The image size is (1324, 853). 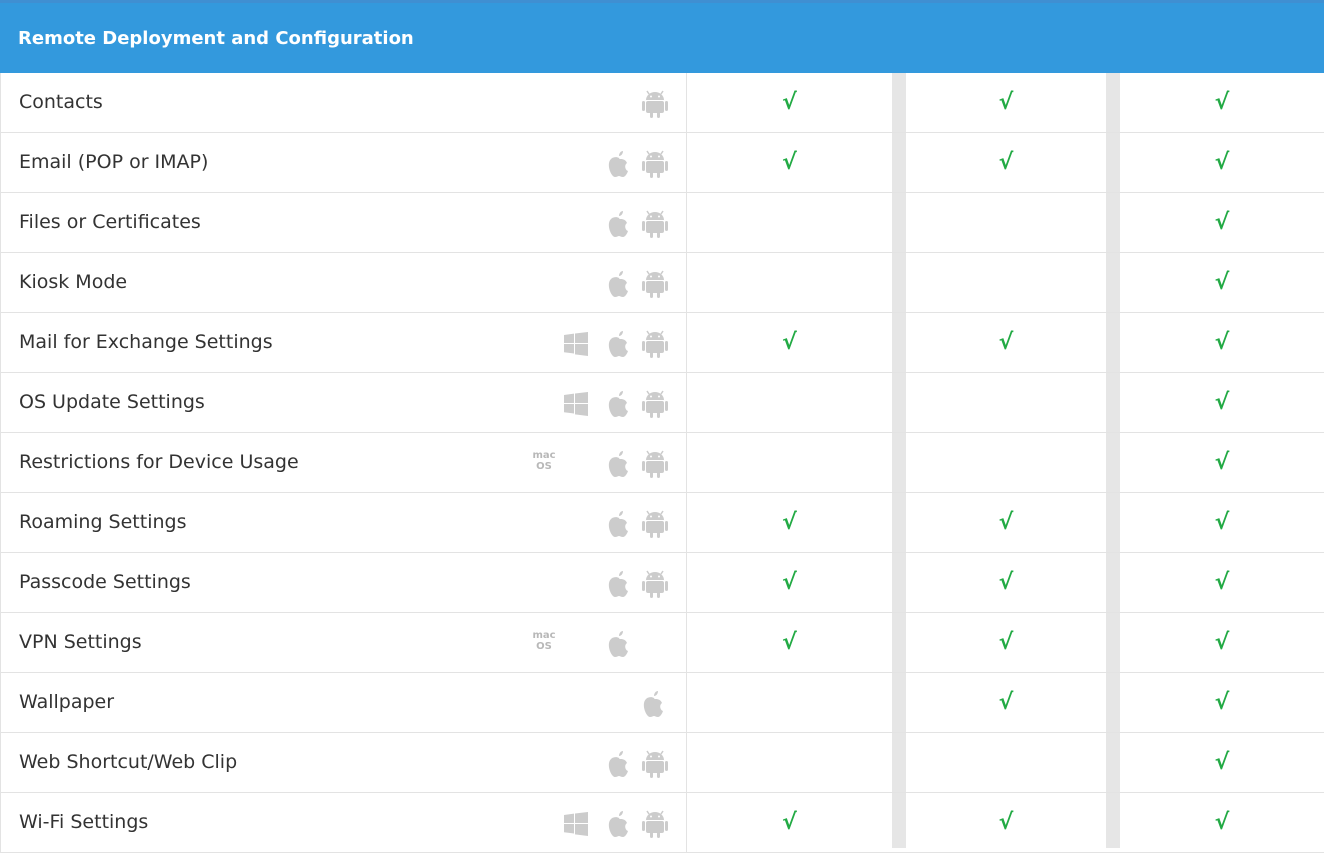 What do you see at coordinates (216, 38) in the screenshot?
I see `table-title: Remote Deployment and Configuration` at bounding box center [216, 38].